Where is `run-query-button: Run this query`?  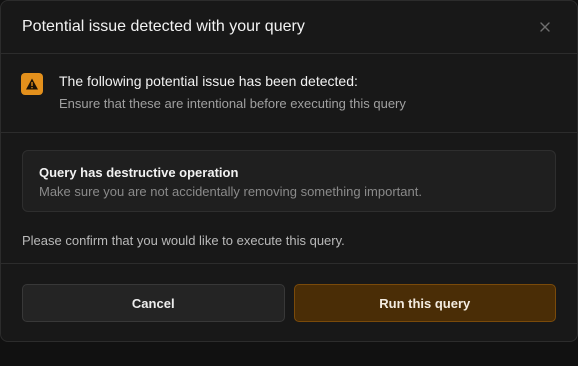
run-query-button: Run this query is located at coordinates (424, 303).